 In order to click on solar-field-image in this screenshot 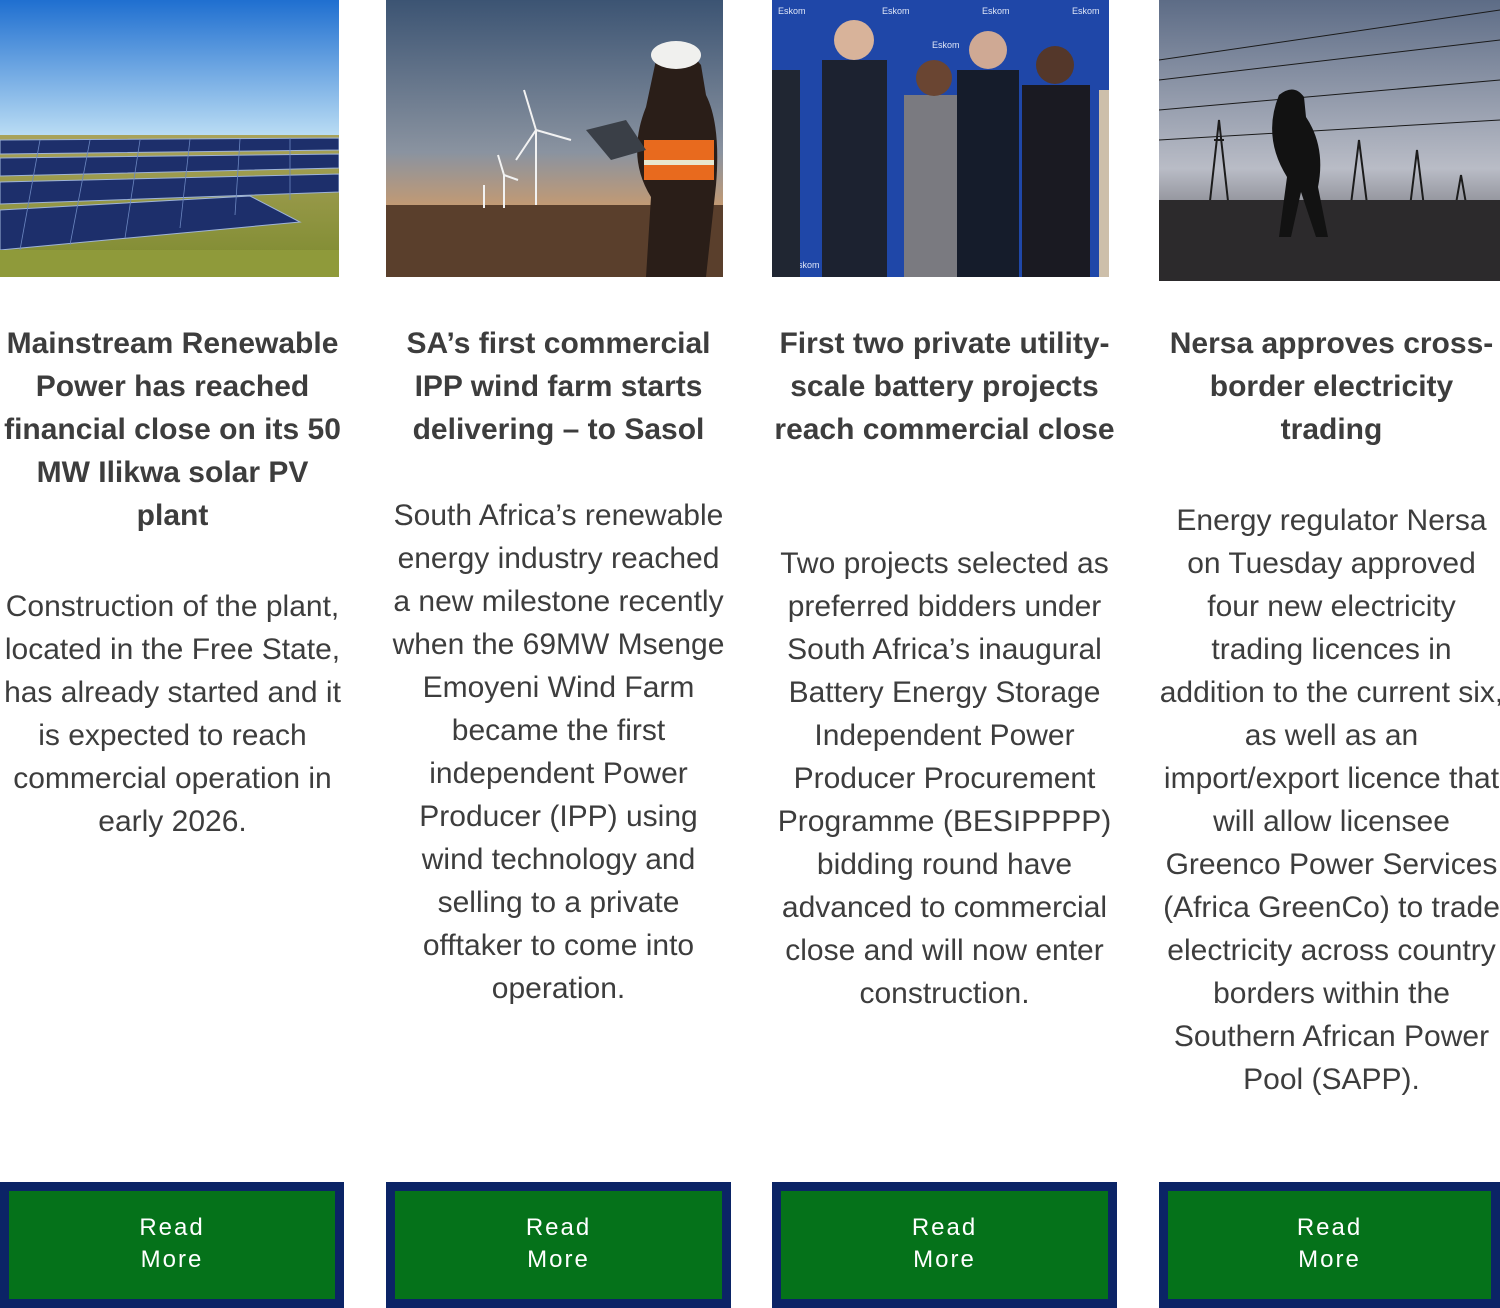, I will do `click(169, 138)`.